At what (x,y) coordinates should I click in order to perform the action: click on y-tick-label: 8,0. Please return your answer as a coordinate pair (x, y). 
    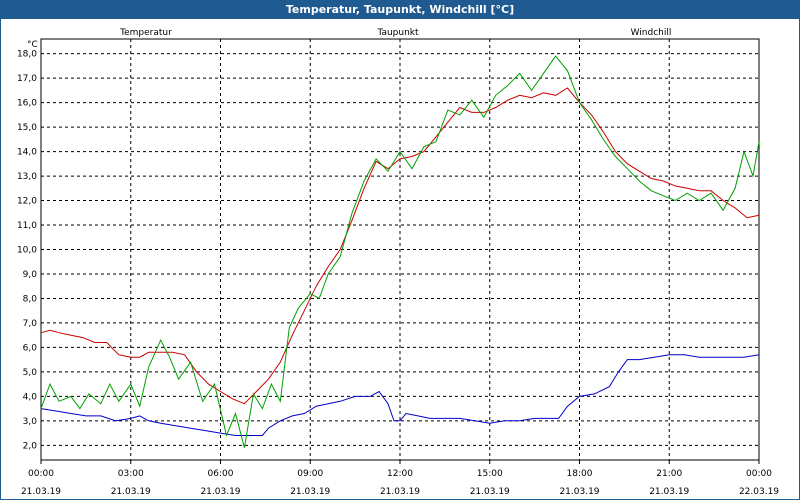
    Looking at the image, I should click on (30, 299).